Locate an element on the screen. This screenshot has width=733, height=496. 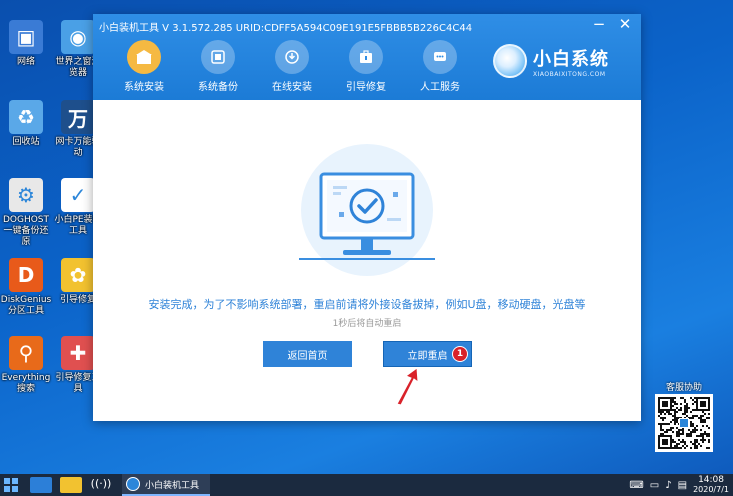
folder-taskbar-icon is located at coordinates (71, 485).